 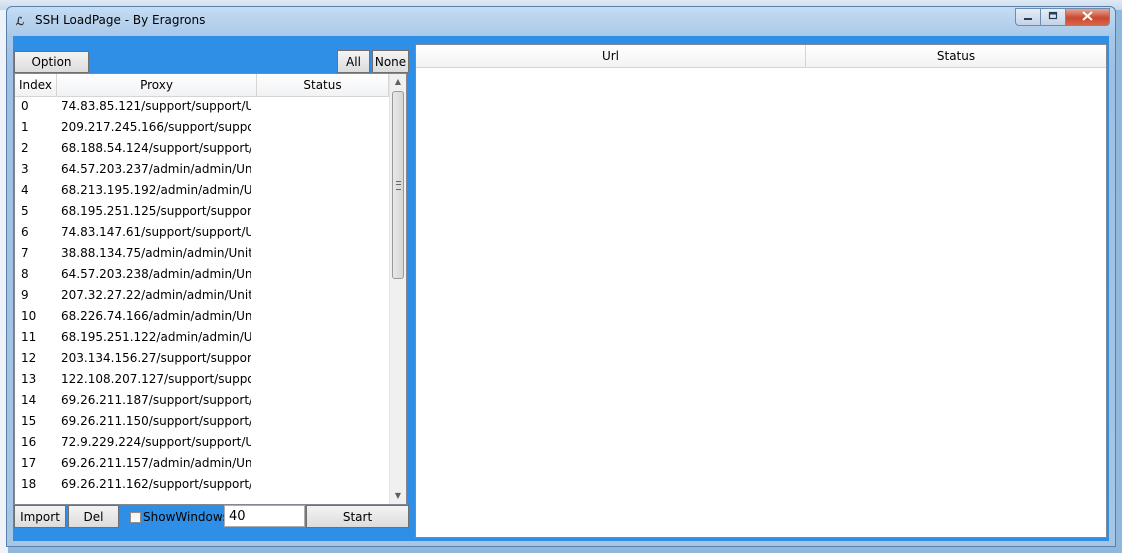 What do you see at coordinates (357, 516) in the screenshot?
I see `start-button: Start` at bounding box center [357, 516].